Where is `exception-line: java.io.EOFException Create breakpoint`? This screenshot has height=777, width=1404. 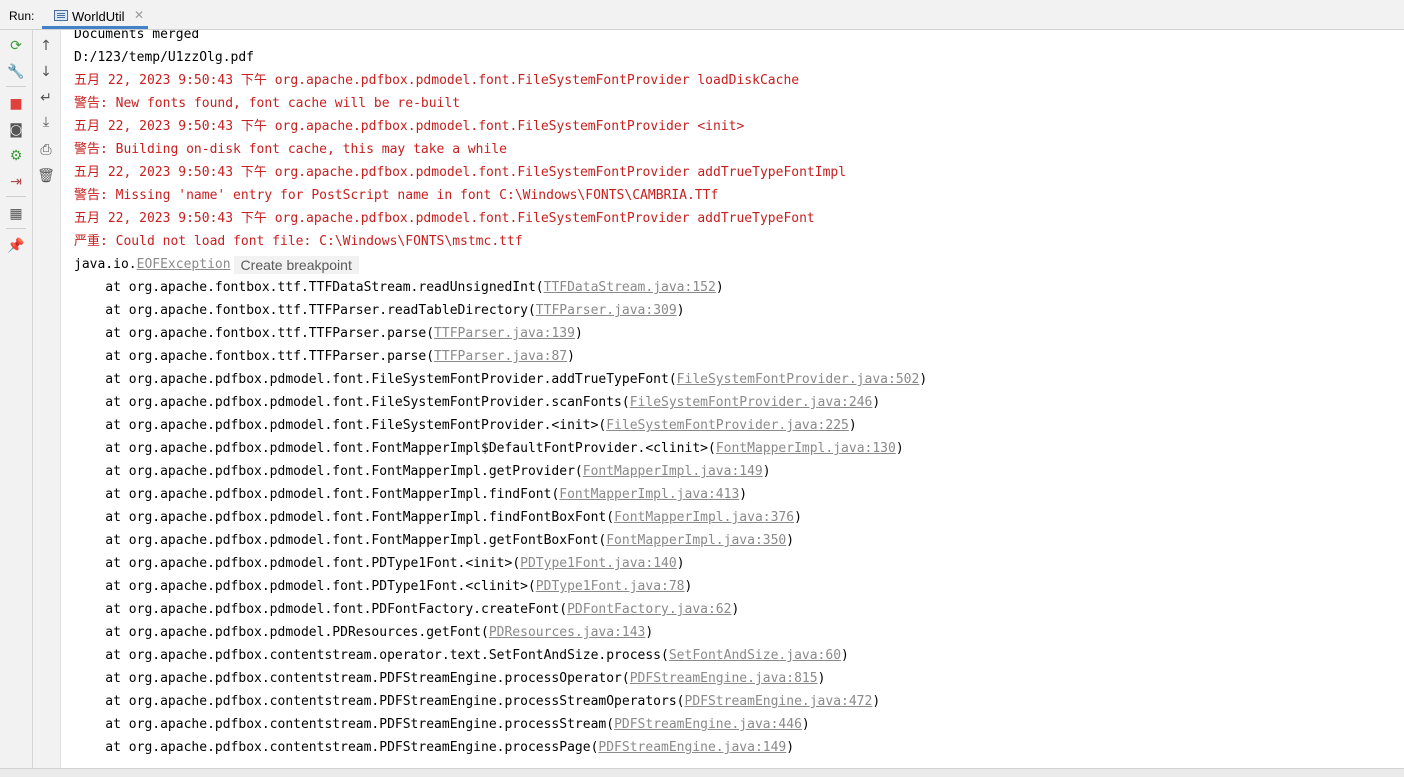
exception-line: java.io.EOFException Create breakpoint is located at coordinates (216, 264).